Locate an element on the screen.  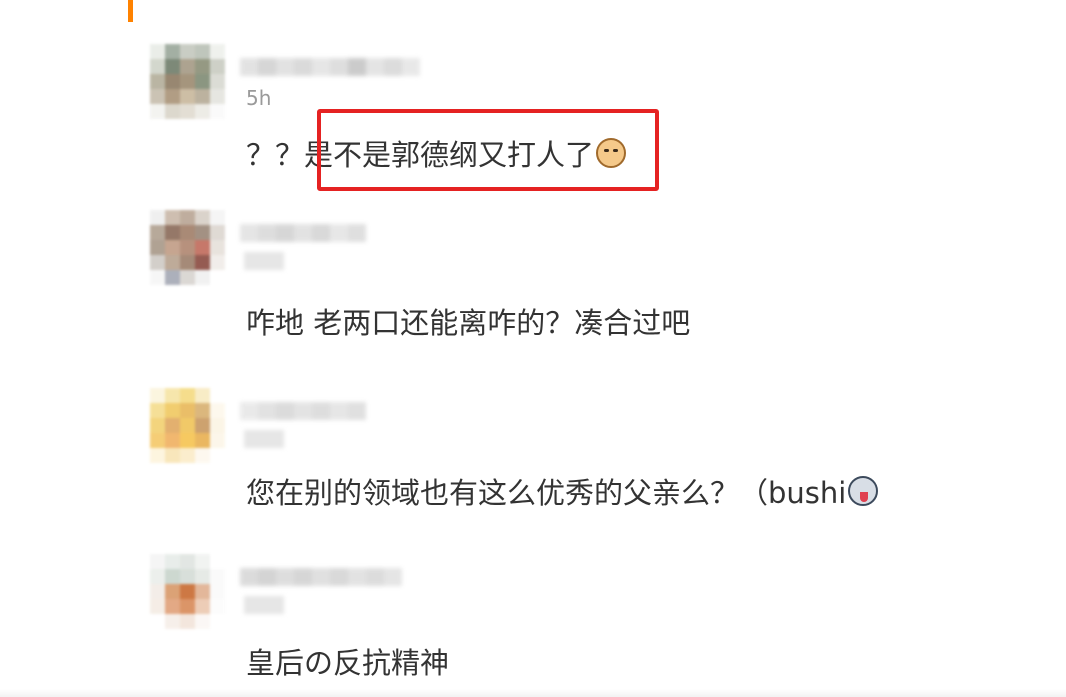
highlight-annotation-box is located at coordinates (488, 150).